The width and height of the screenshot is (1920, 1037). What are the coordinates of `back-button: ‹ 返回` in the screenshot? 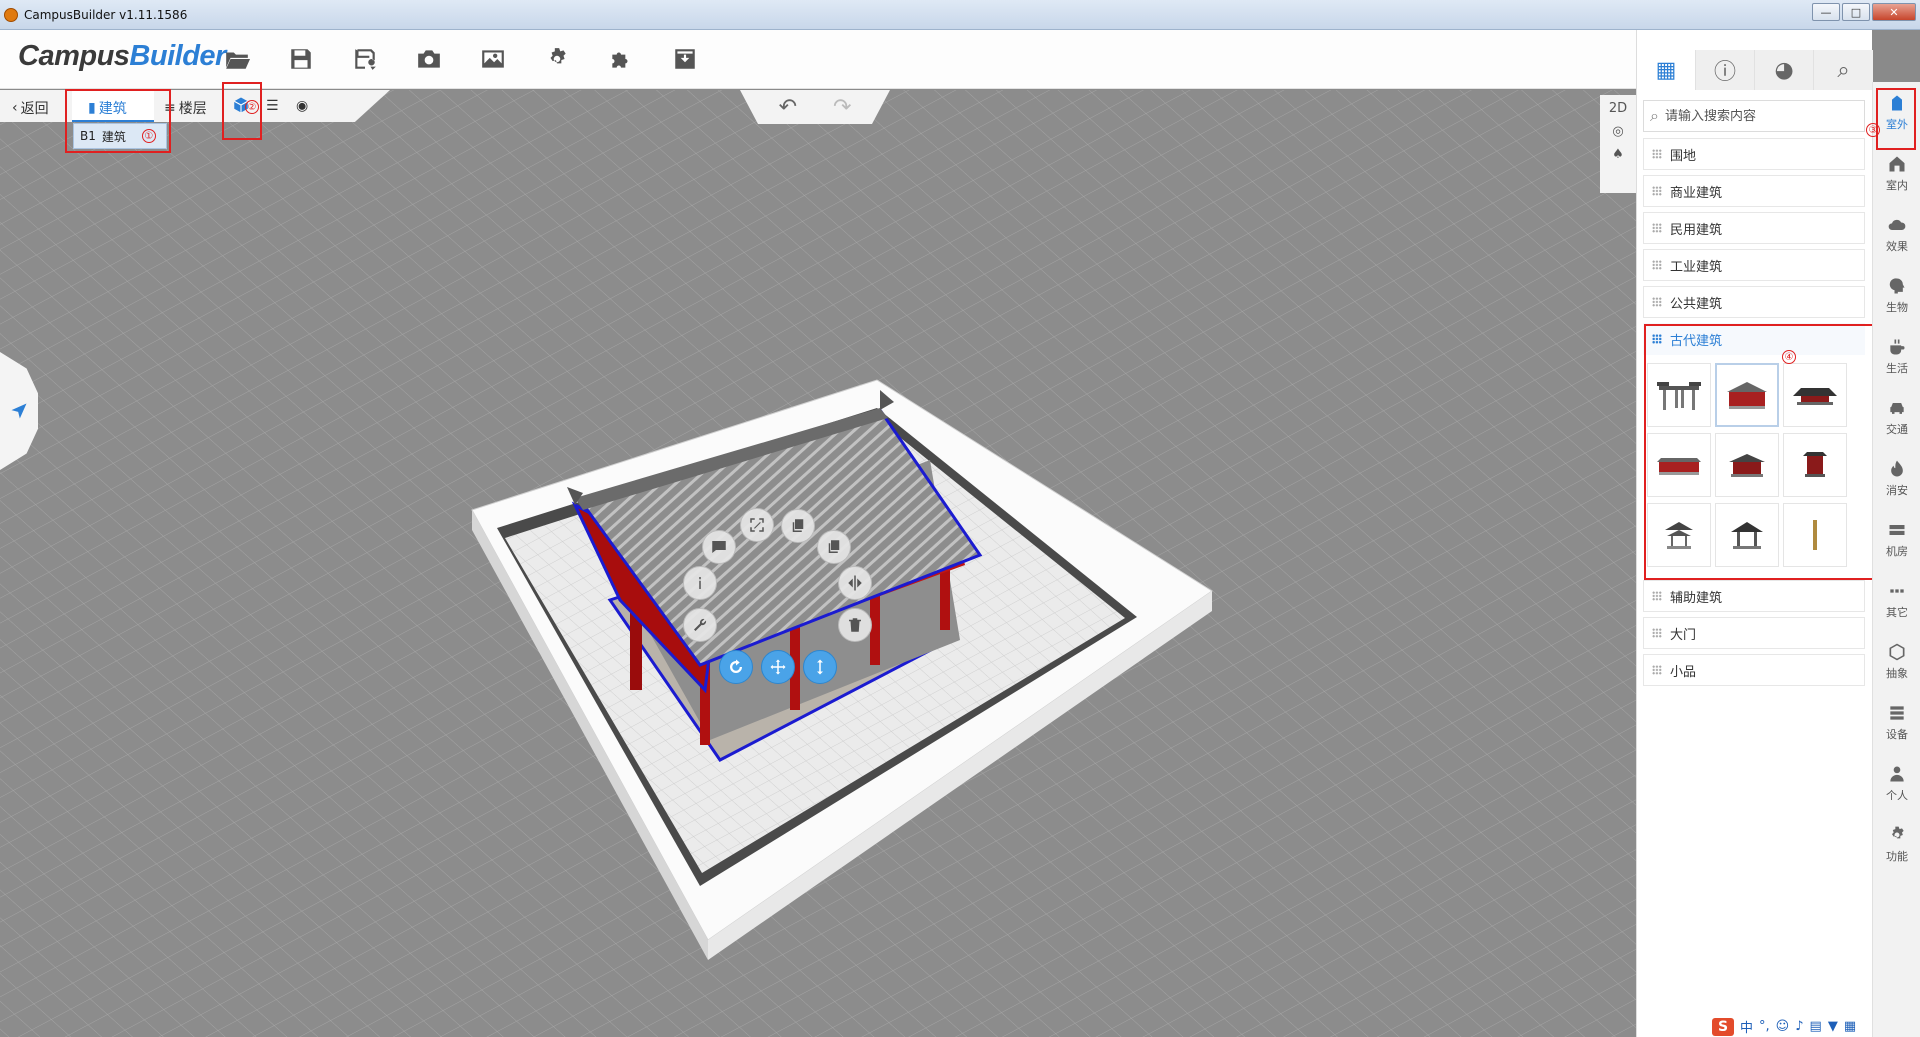 It's located at (30, 108).